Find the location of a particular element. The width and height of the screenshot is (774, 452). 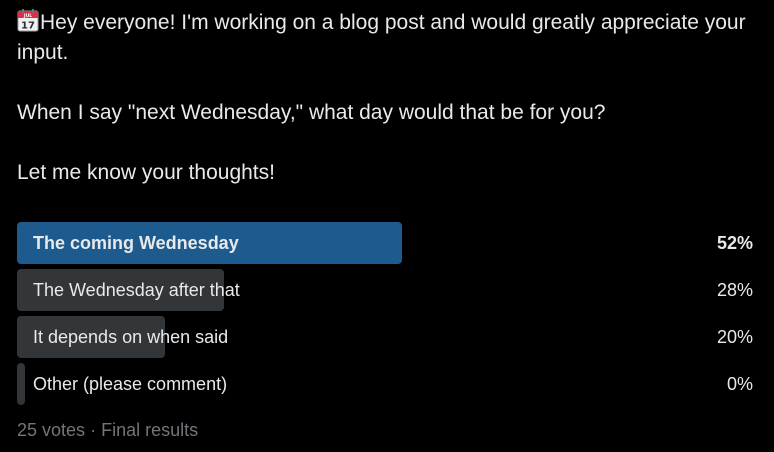

poll-option-percent: 28% is located at coordinates (734, 290).